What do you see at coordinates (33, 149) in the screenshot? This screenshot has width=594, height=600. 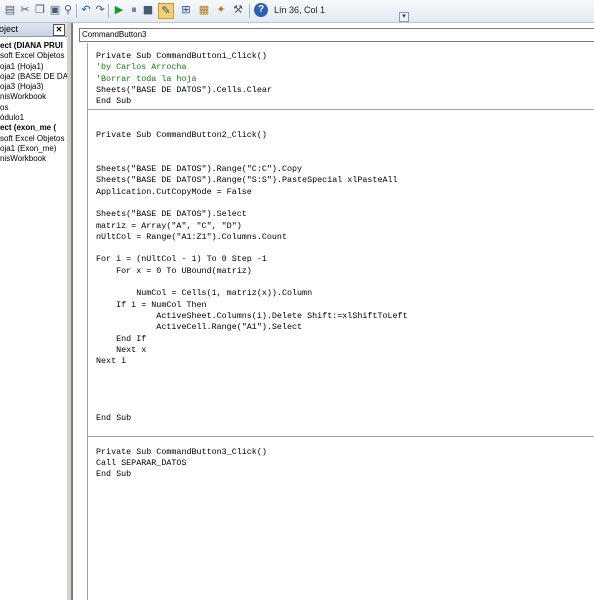 I see `project-tree-item: oja1 (Exon_me)` at bounding box center [33, 149].